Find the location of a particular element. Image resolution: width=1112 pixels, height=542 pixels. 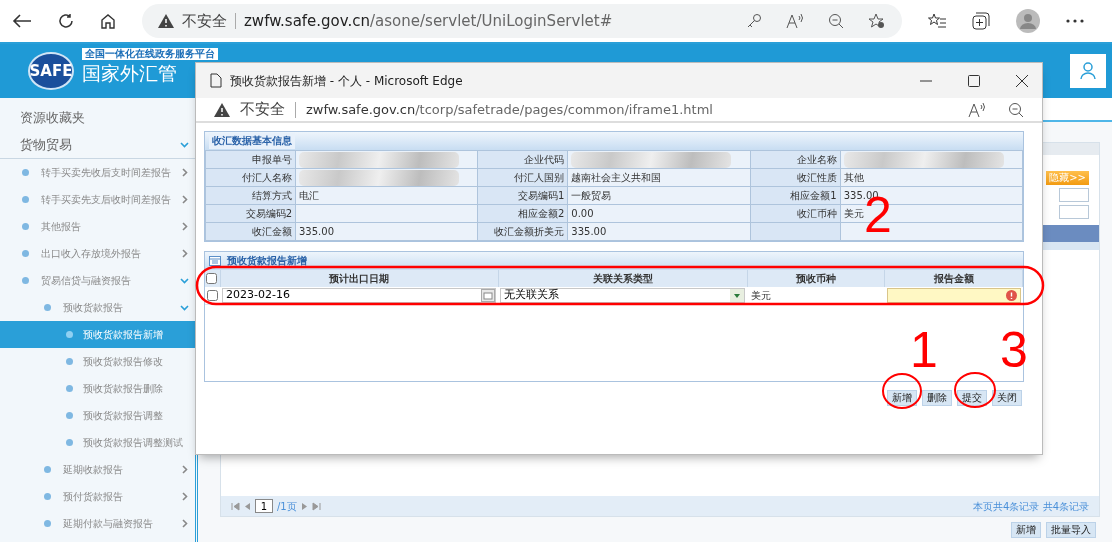

select-all-checkbox is located at coordinates (211, 278).